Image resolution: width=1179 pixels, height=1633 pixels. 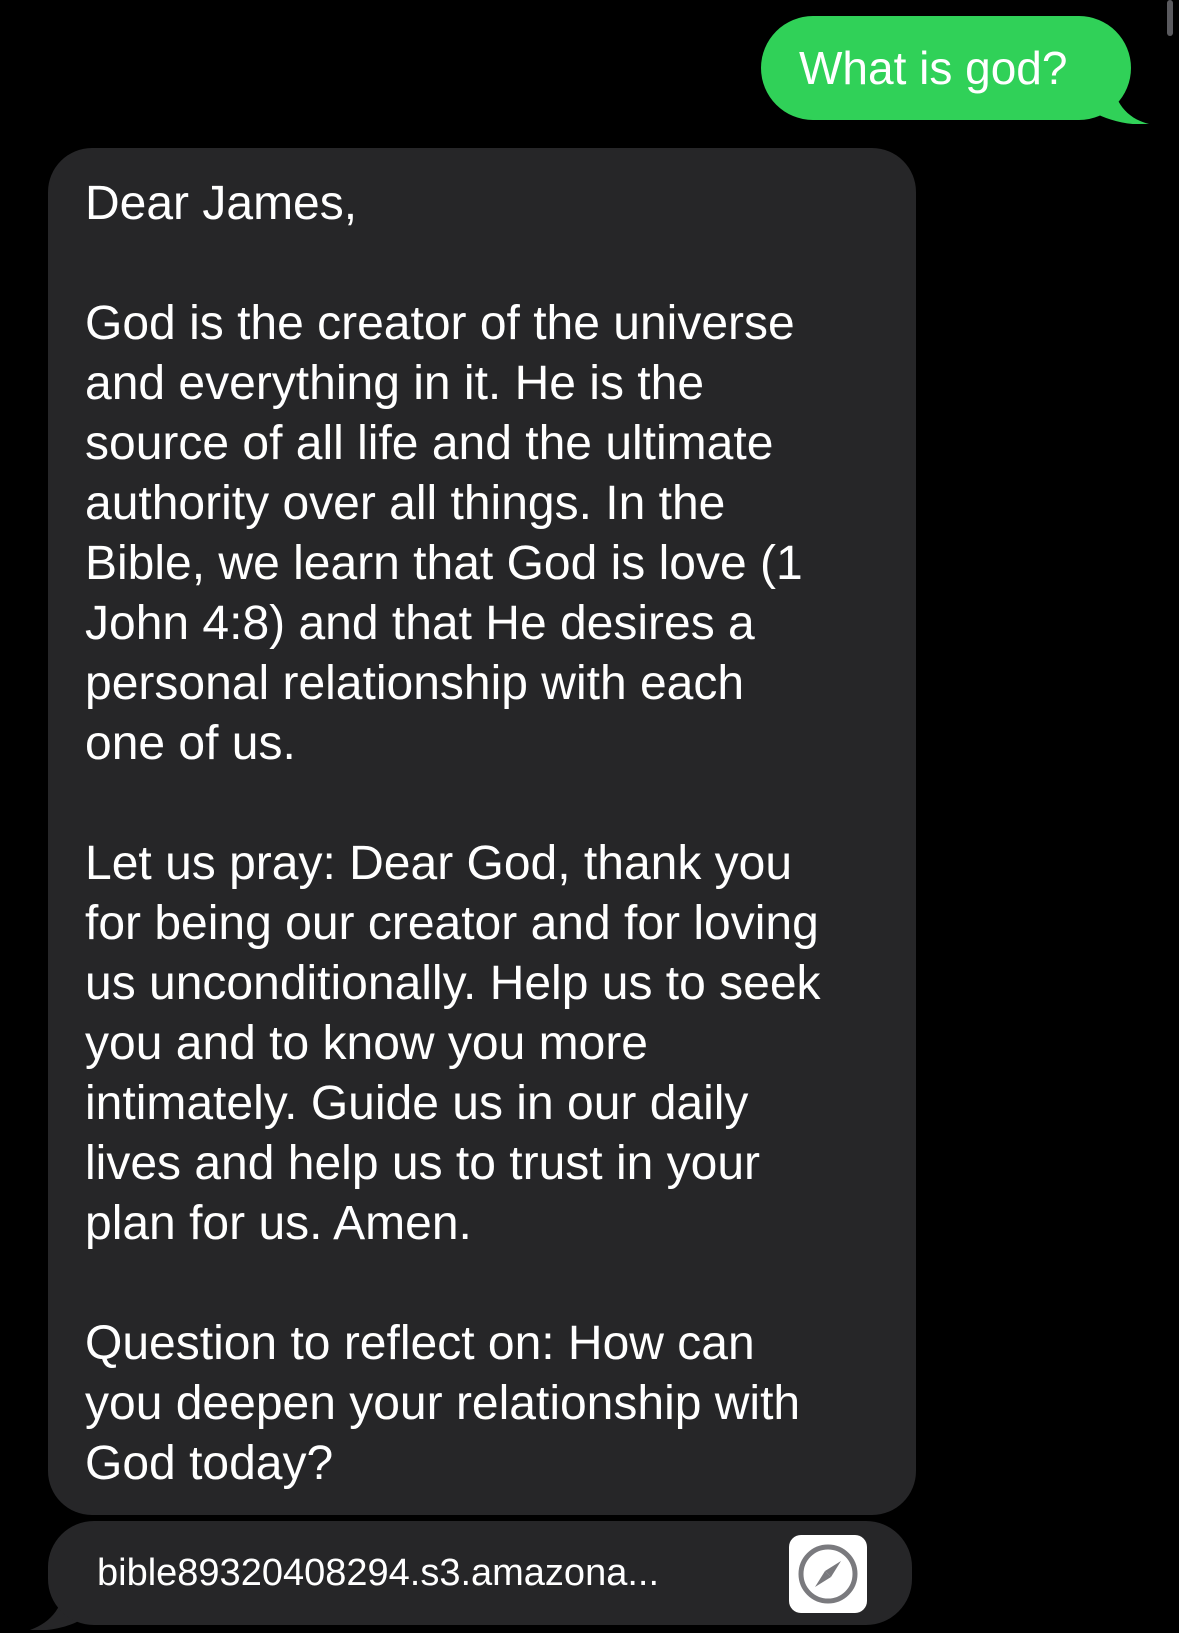 I want to click on message-line: source of all life and the ultimate, so click(x=429, y=443).